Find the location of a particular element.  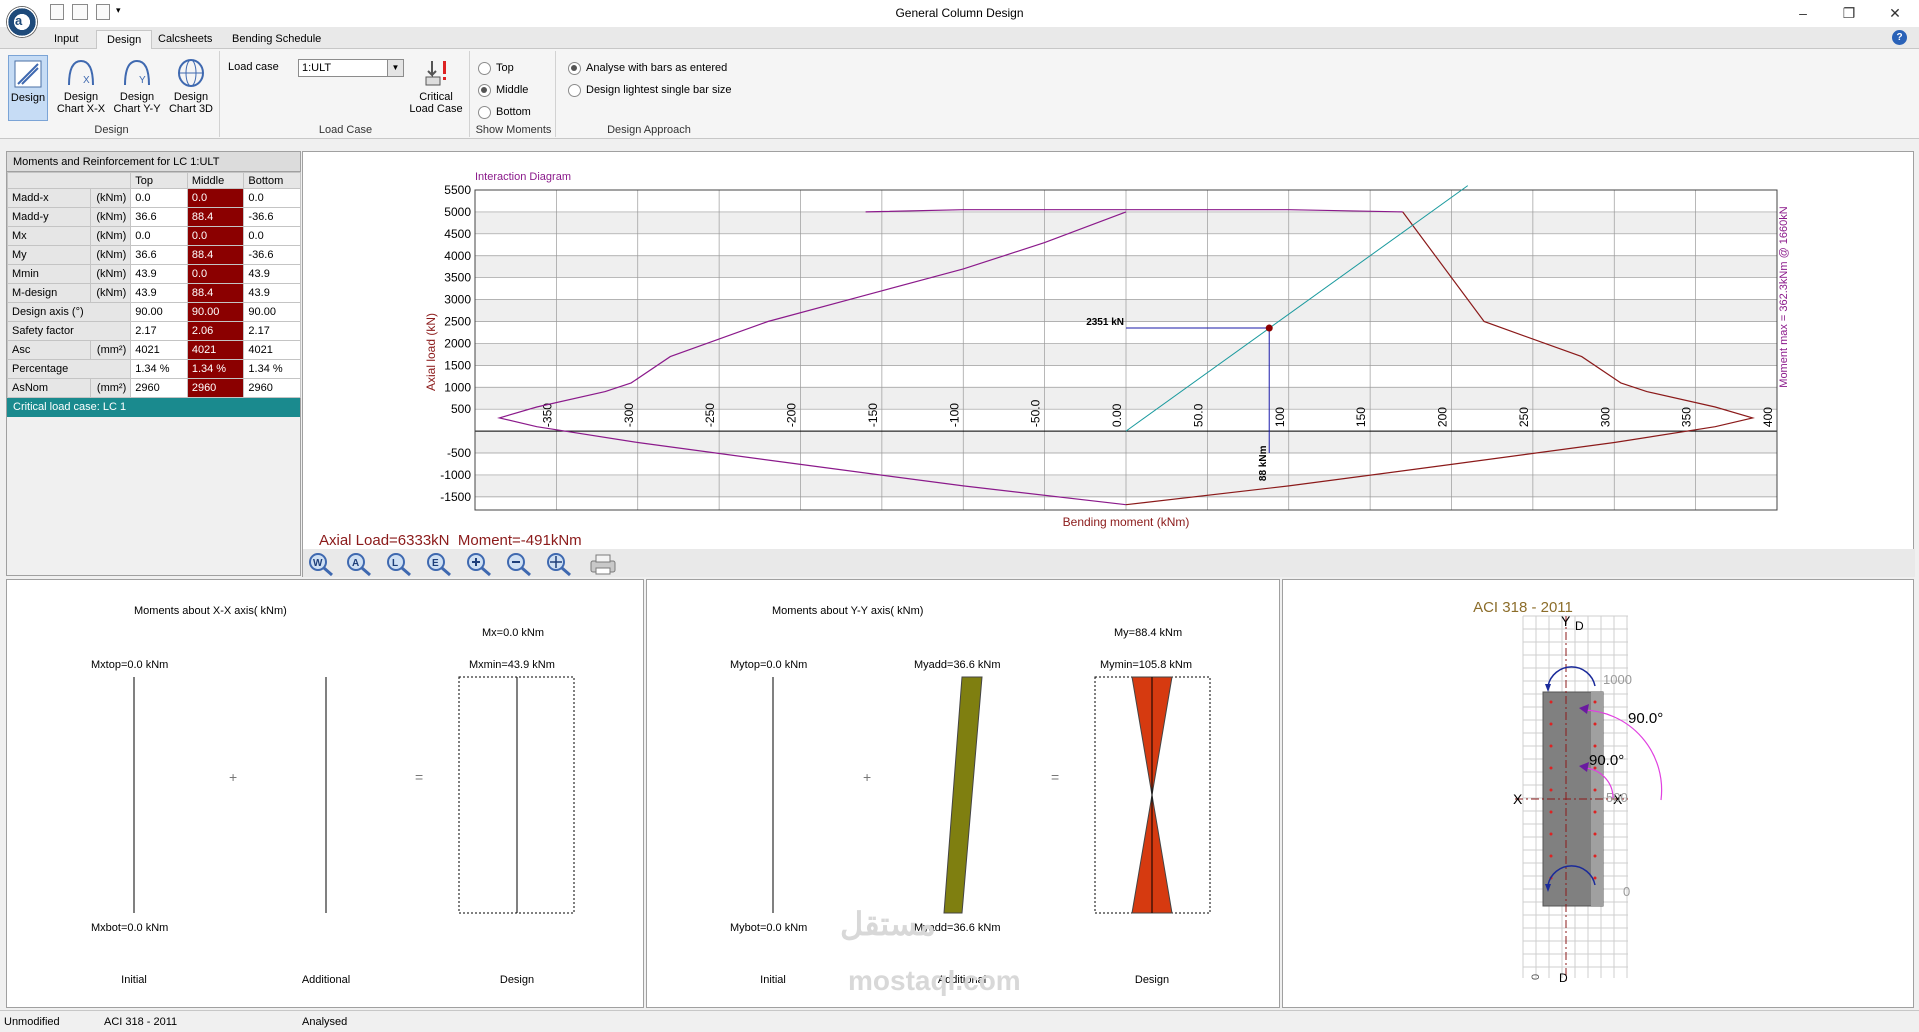

close-icon: ✕ is located at coordinates (1895, 13).